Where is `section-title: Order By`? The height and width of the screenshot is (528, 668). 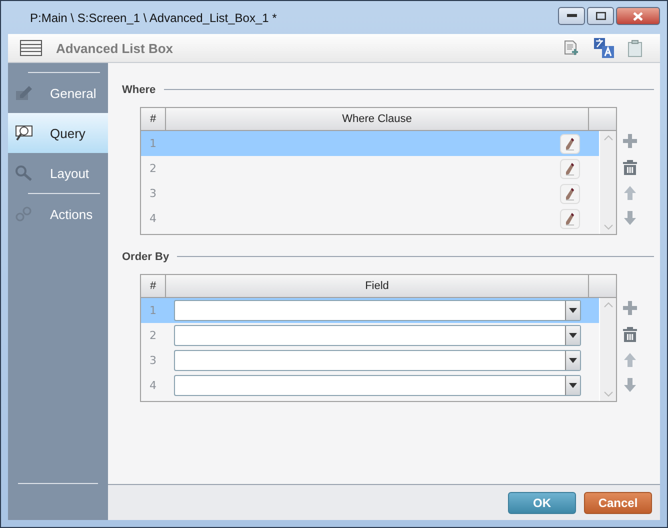 section-title: Order By is located at coordinates (146, 256).